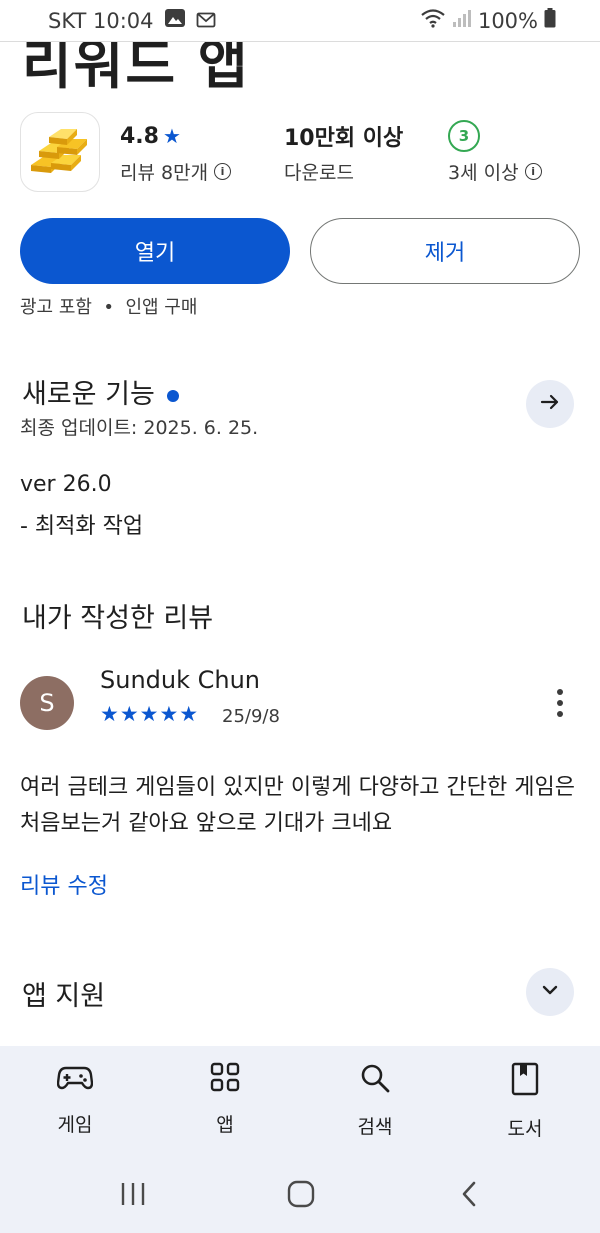  What do you see at coordinates (64, 996) in the screenshot?
I see `app-support-title: 앱 지원` at bounding box center [64, 996].